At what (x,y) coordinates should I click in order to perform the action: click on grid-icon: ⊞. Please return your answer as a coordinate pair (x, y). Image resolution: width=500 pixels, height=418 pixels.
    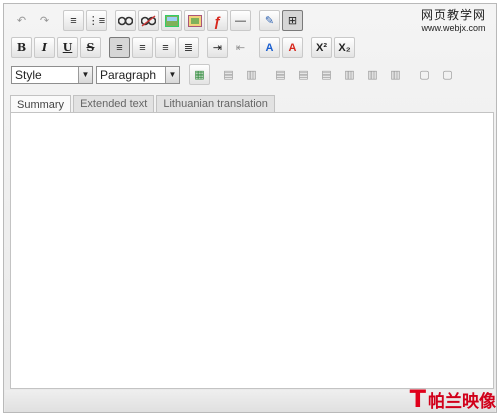
    Looking at the image, I should click on (292, 21).